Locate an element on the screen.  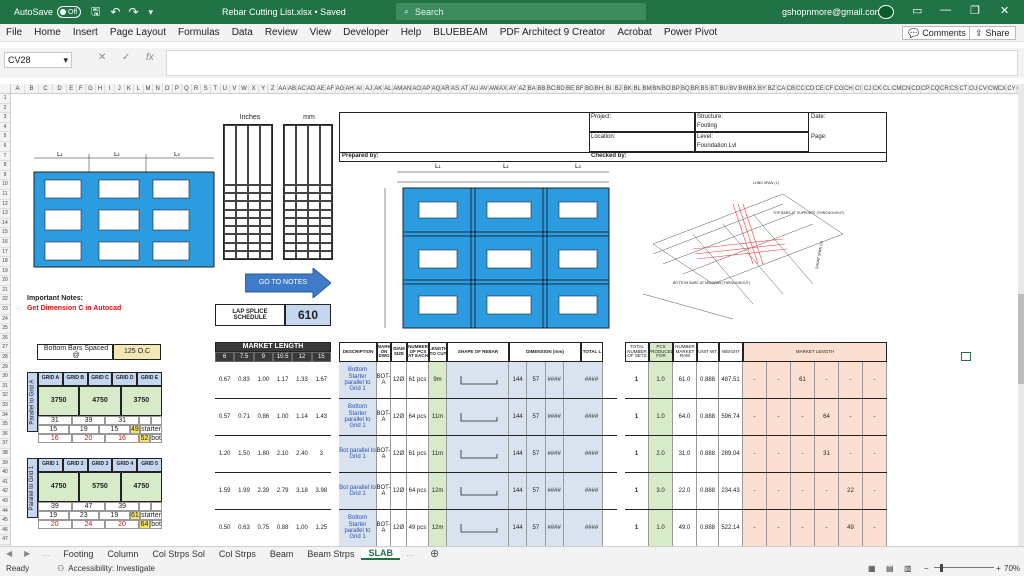
vertical-scrollbar is located at coordinates (1021, 315).